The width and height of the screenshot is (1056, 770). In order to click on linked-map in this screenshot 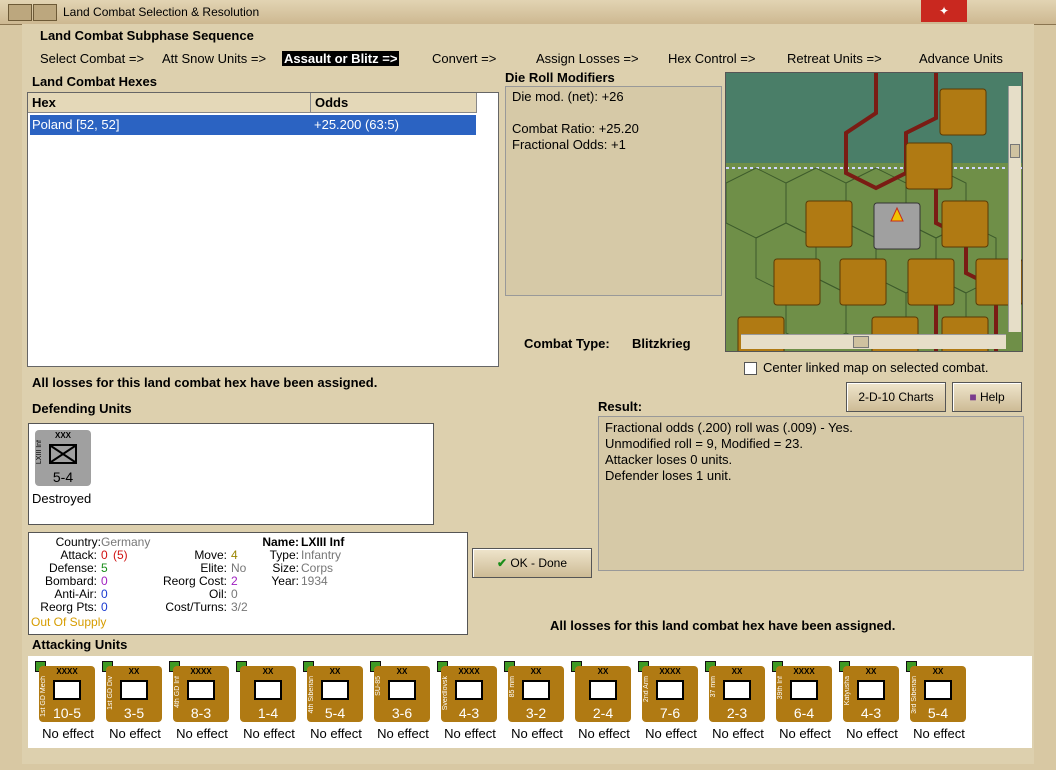, I will do `click(874, 212)`.